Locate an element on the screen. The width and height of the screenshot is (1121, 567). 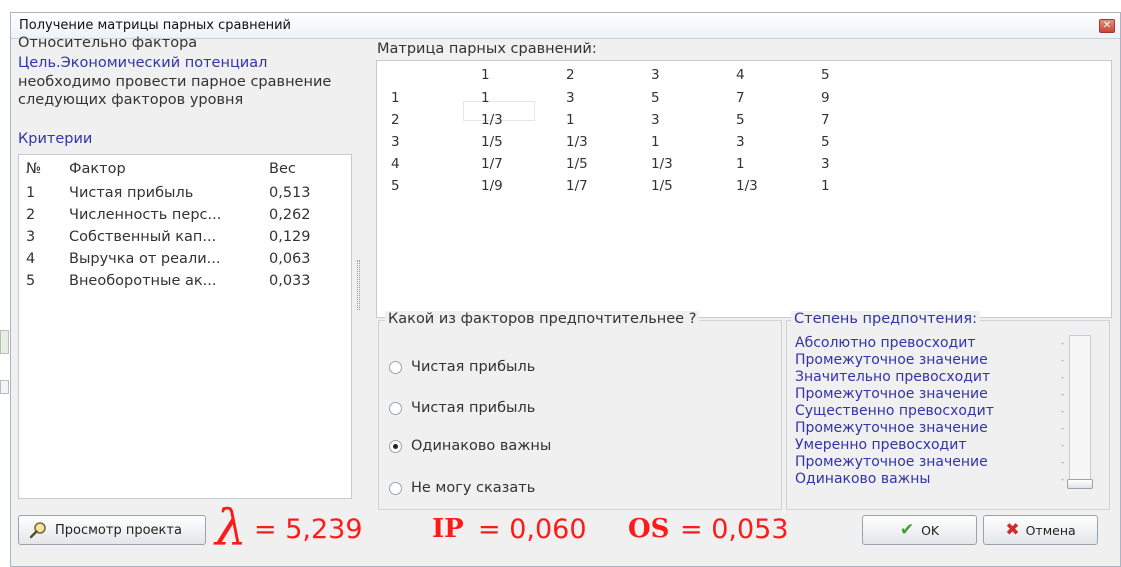
lambda-value: = 5,239 is located at coordinates (308, 529).